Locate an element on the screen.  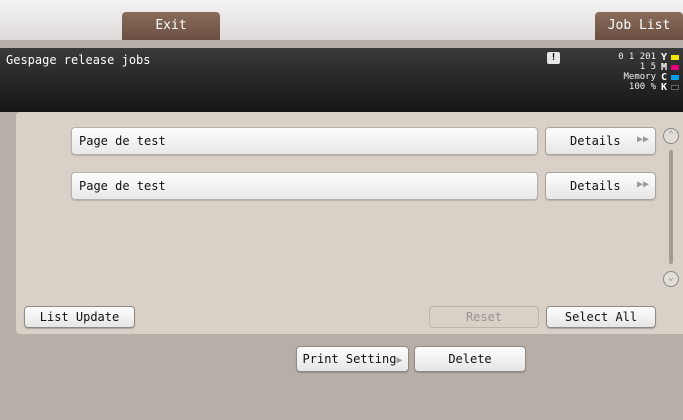
top-band: Exit Job List is located at coordinates (341, 20).